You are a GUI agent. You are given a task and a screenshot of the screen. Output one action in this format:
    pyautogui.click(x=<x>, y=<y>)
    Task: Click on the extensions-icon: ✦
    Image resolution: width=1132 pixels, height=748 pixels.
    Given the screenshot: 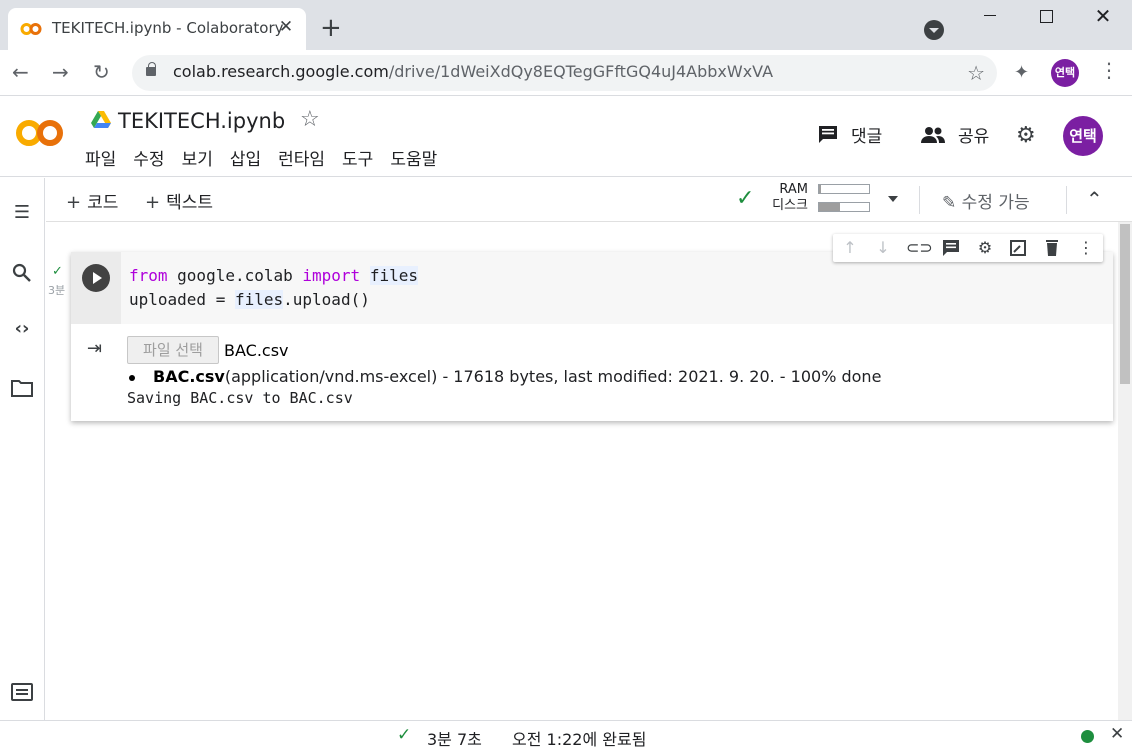 What is the action you would take?
    pyautogui.click(x=1021, y=72)
    